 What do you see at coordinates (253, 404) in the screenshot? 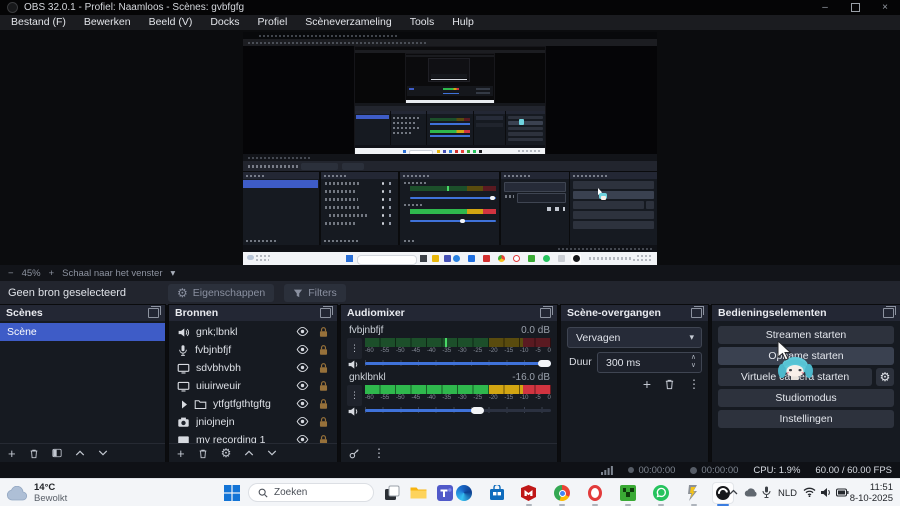
I see `source-row-group: ytfgtfgthtgftg` at bounding box center [253, 404].